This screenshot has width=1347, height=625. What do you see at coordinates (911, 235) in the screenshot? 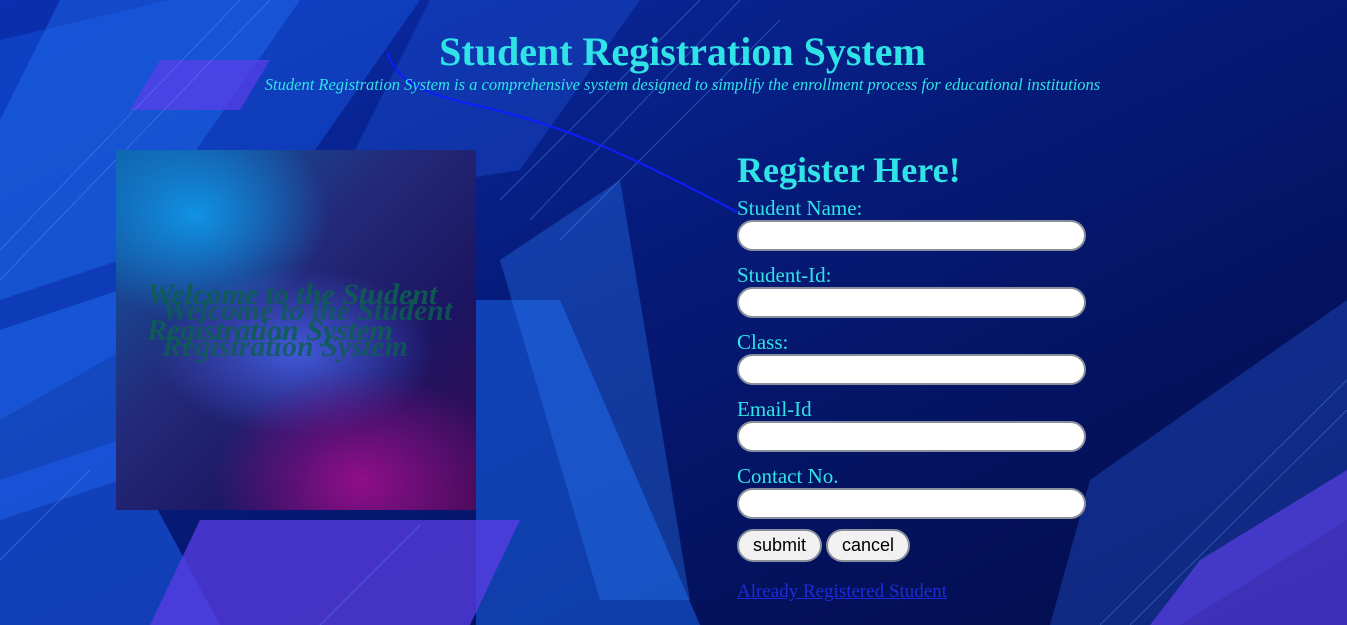
I see `student-name-field` at bounding box center [911, 235].